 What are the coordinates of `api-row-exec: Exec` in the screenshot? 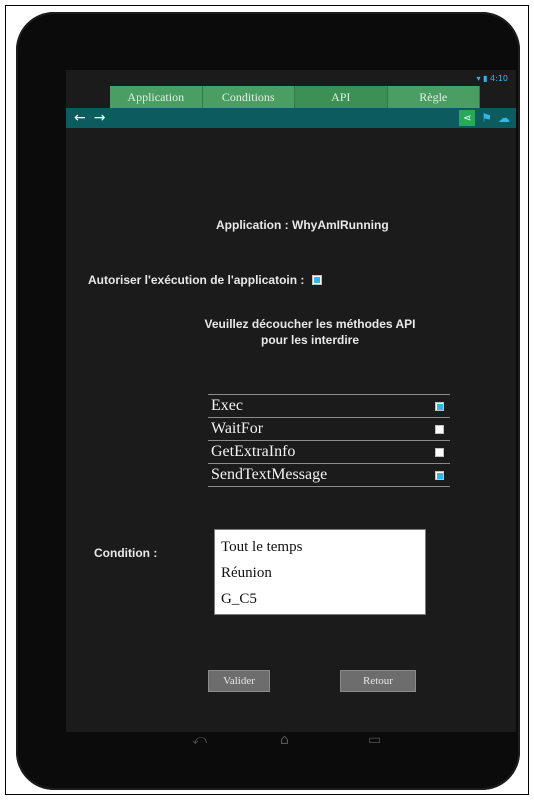 It's located at (329, 406).